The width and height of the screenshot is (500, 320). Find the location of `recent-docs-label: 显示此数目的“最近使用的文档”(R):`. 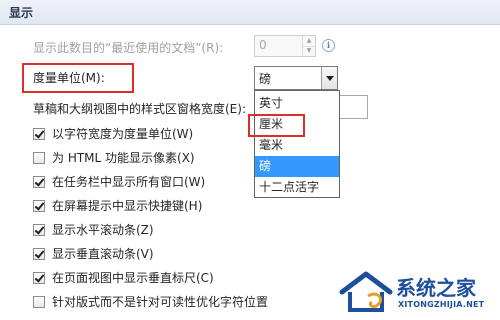

recent-docs-label: 显示此数目的“最近使用的文档”(R): is located at coordinates (128, 48).